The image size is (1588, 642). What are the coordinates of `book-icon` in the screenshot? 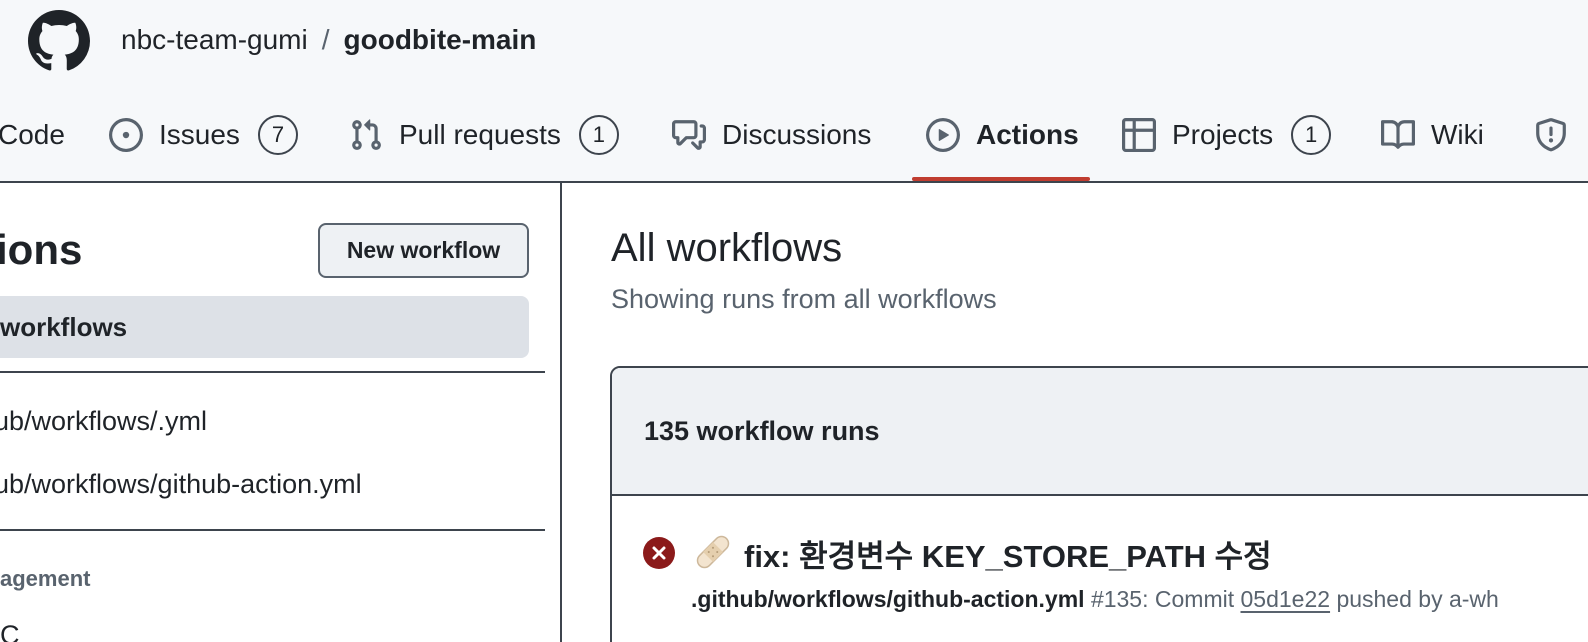 It's located at (1398, 134).